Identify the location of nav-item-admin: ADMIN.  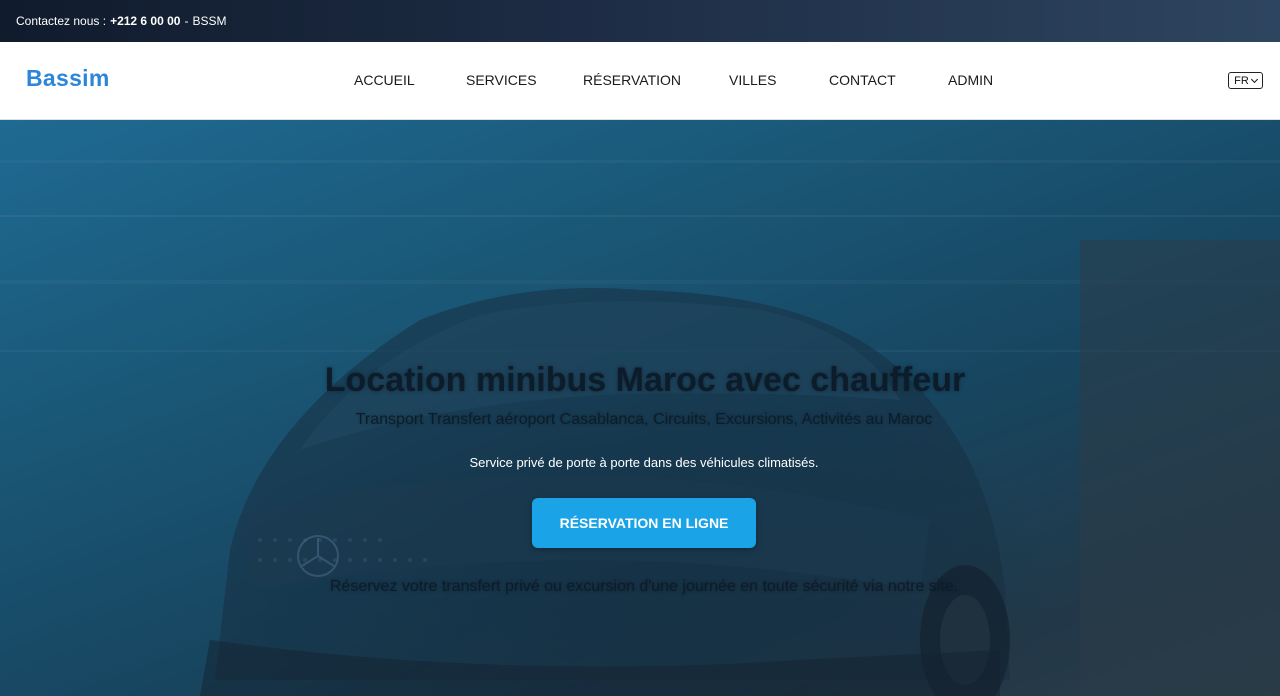
(970, 80).